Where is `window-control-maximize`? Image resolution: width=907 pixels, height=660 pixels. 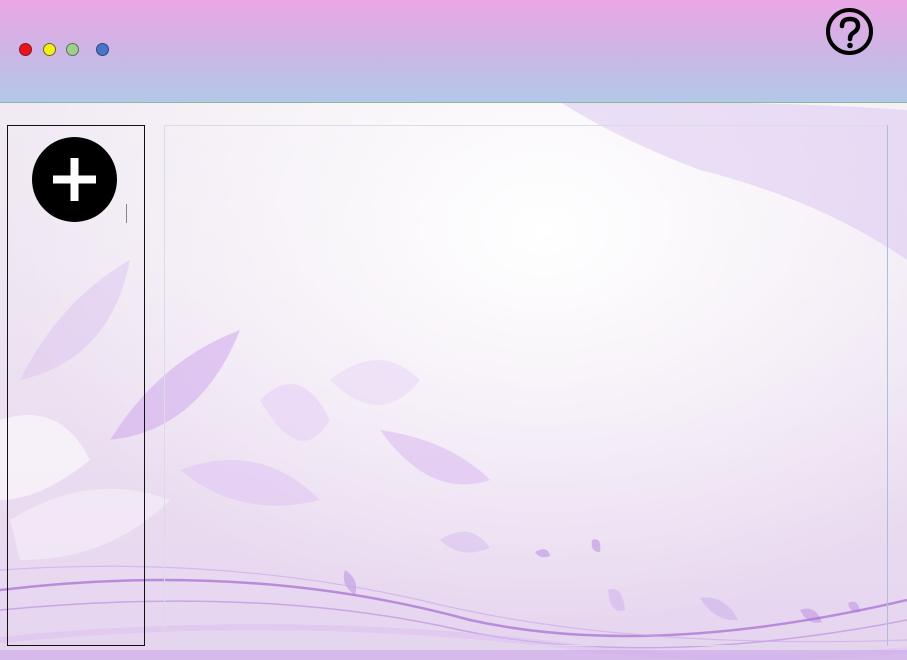
window-control-maximize is located at coordinates (72, 49).